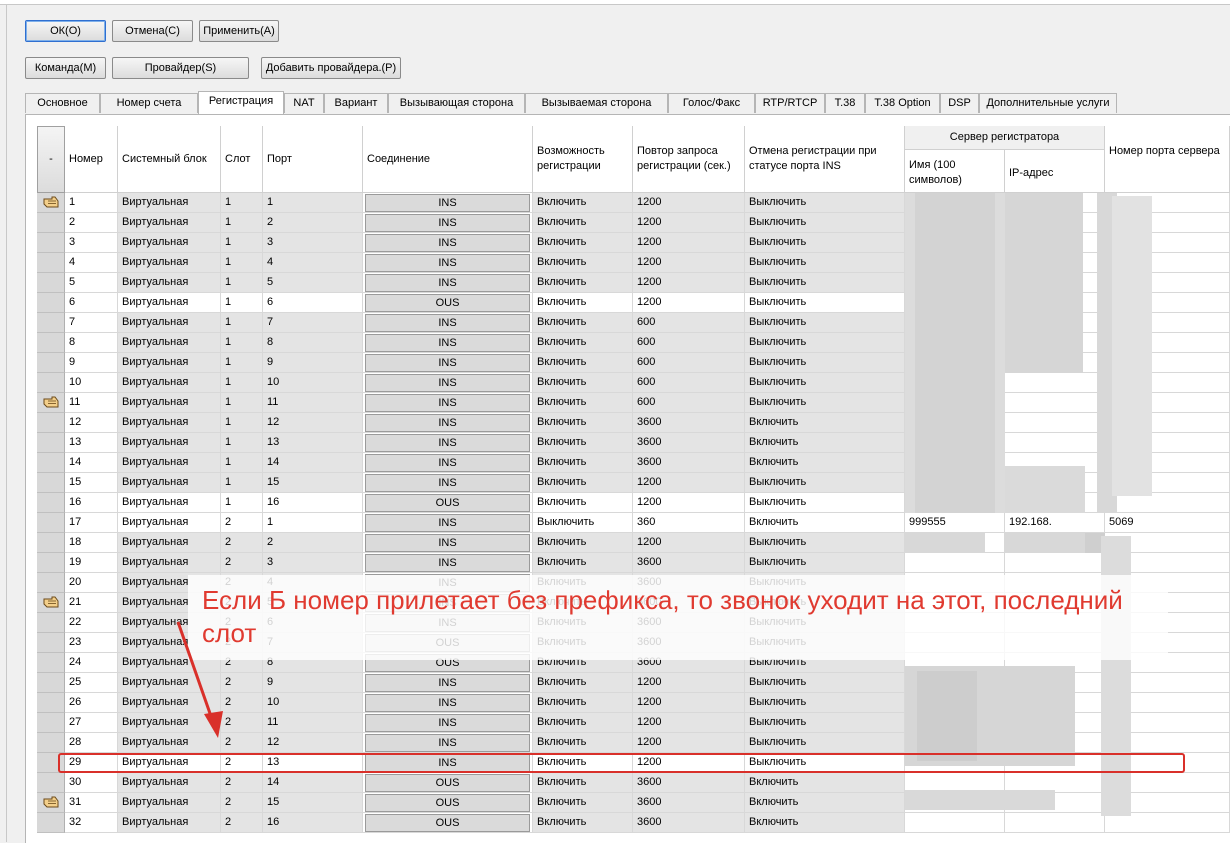  Describe the element at coordinates (596, 103) in the screenshot. I see `tab-7: Вызываемая сторона` at that location.